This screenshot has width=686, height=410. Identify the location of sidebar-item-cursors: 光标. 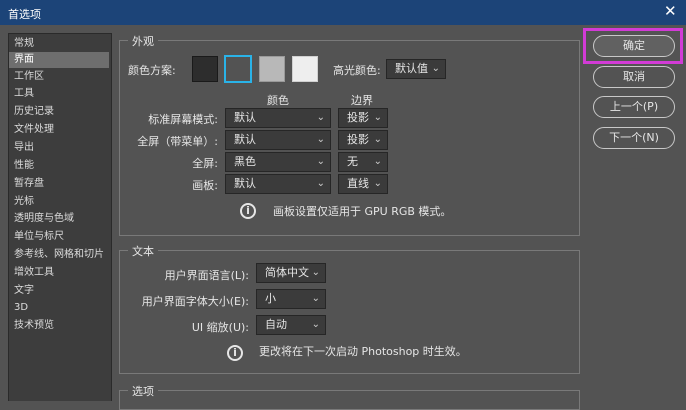
(59, 202).